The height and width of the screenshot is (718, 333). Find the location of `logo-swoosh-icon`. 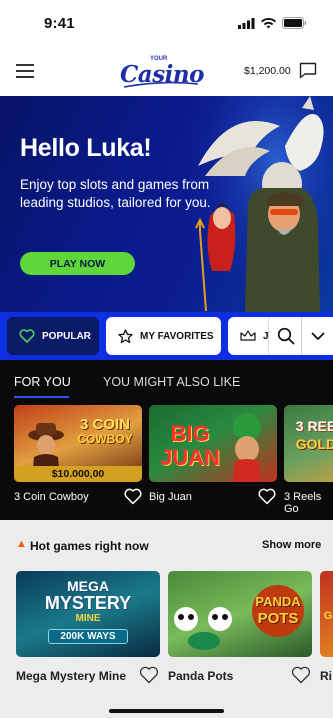

logo-swoosh-icon is located at coordinates (161, 84).